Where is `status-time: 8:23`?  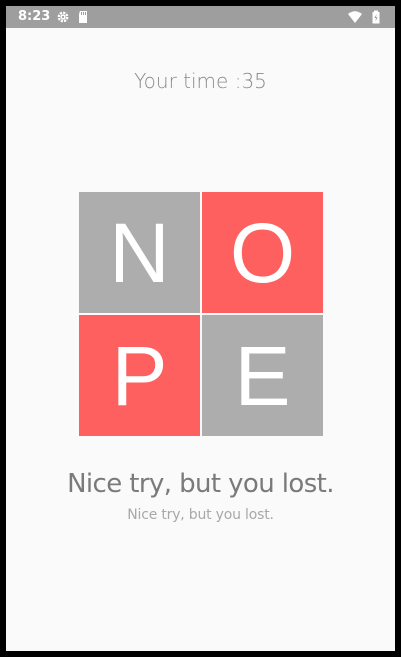
status-time: 8:23 is located at coordinates (34, 16).